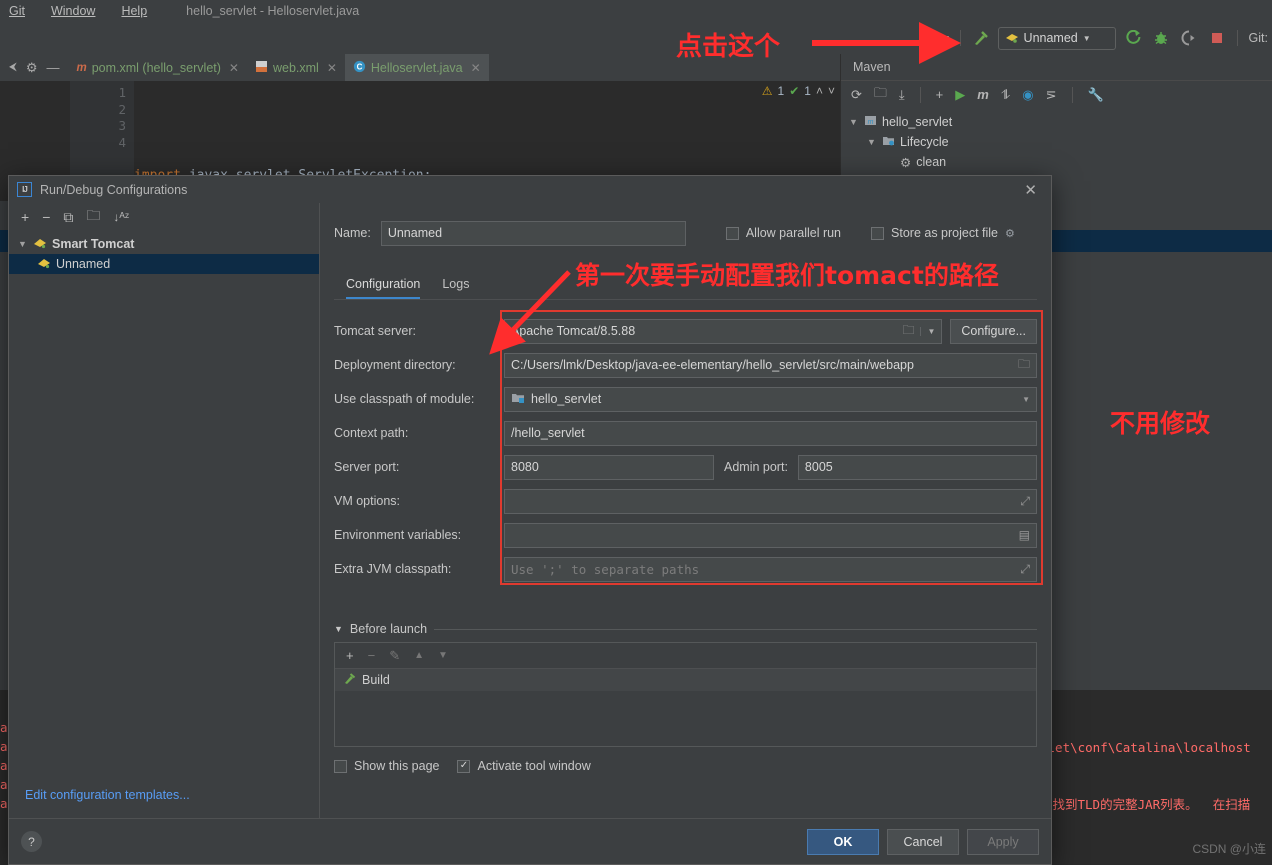  I want to click on maven-tree-node-label: Lifecycle, so click(924, 142).